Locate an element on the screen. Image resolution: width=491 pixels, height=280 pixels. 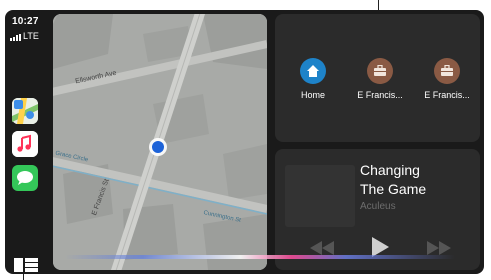
fast-forward-icon is located at coordinates (439, 248).